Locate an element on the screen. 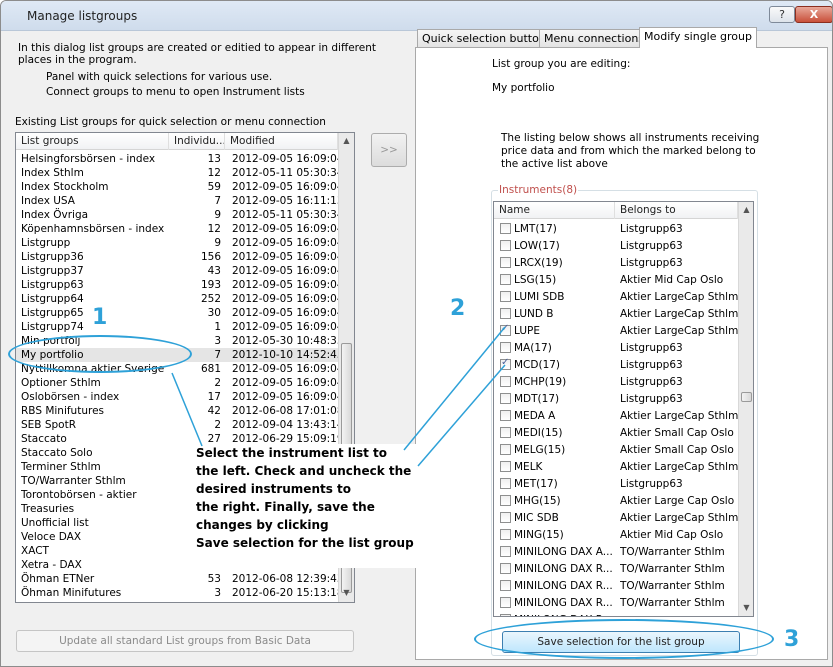 Image resolution: width=833 pixels, height=667 pixels. instrument-belongs-to: TO/Warranter Sthlm is located at coordinates (672, 603).